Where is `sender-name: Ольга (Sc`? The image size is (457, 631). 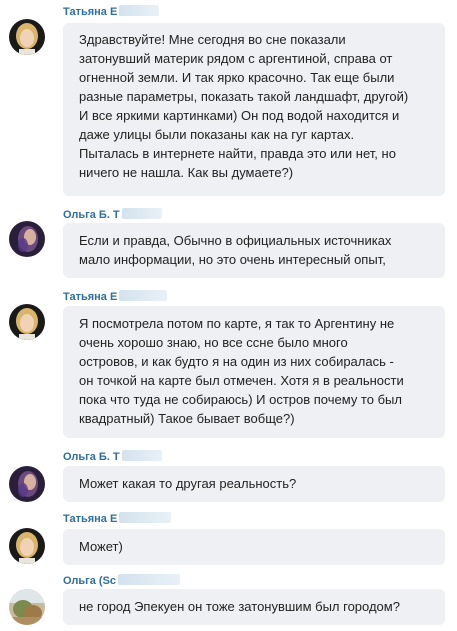
sender-name: Ольга (Sc is located at coordinates (122, 581).